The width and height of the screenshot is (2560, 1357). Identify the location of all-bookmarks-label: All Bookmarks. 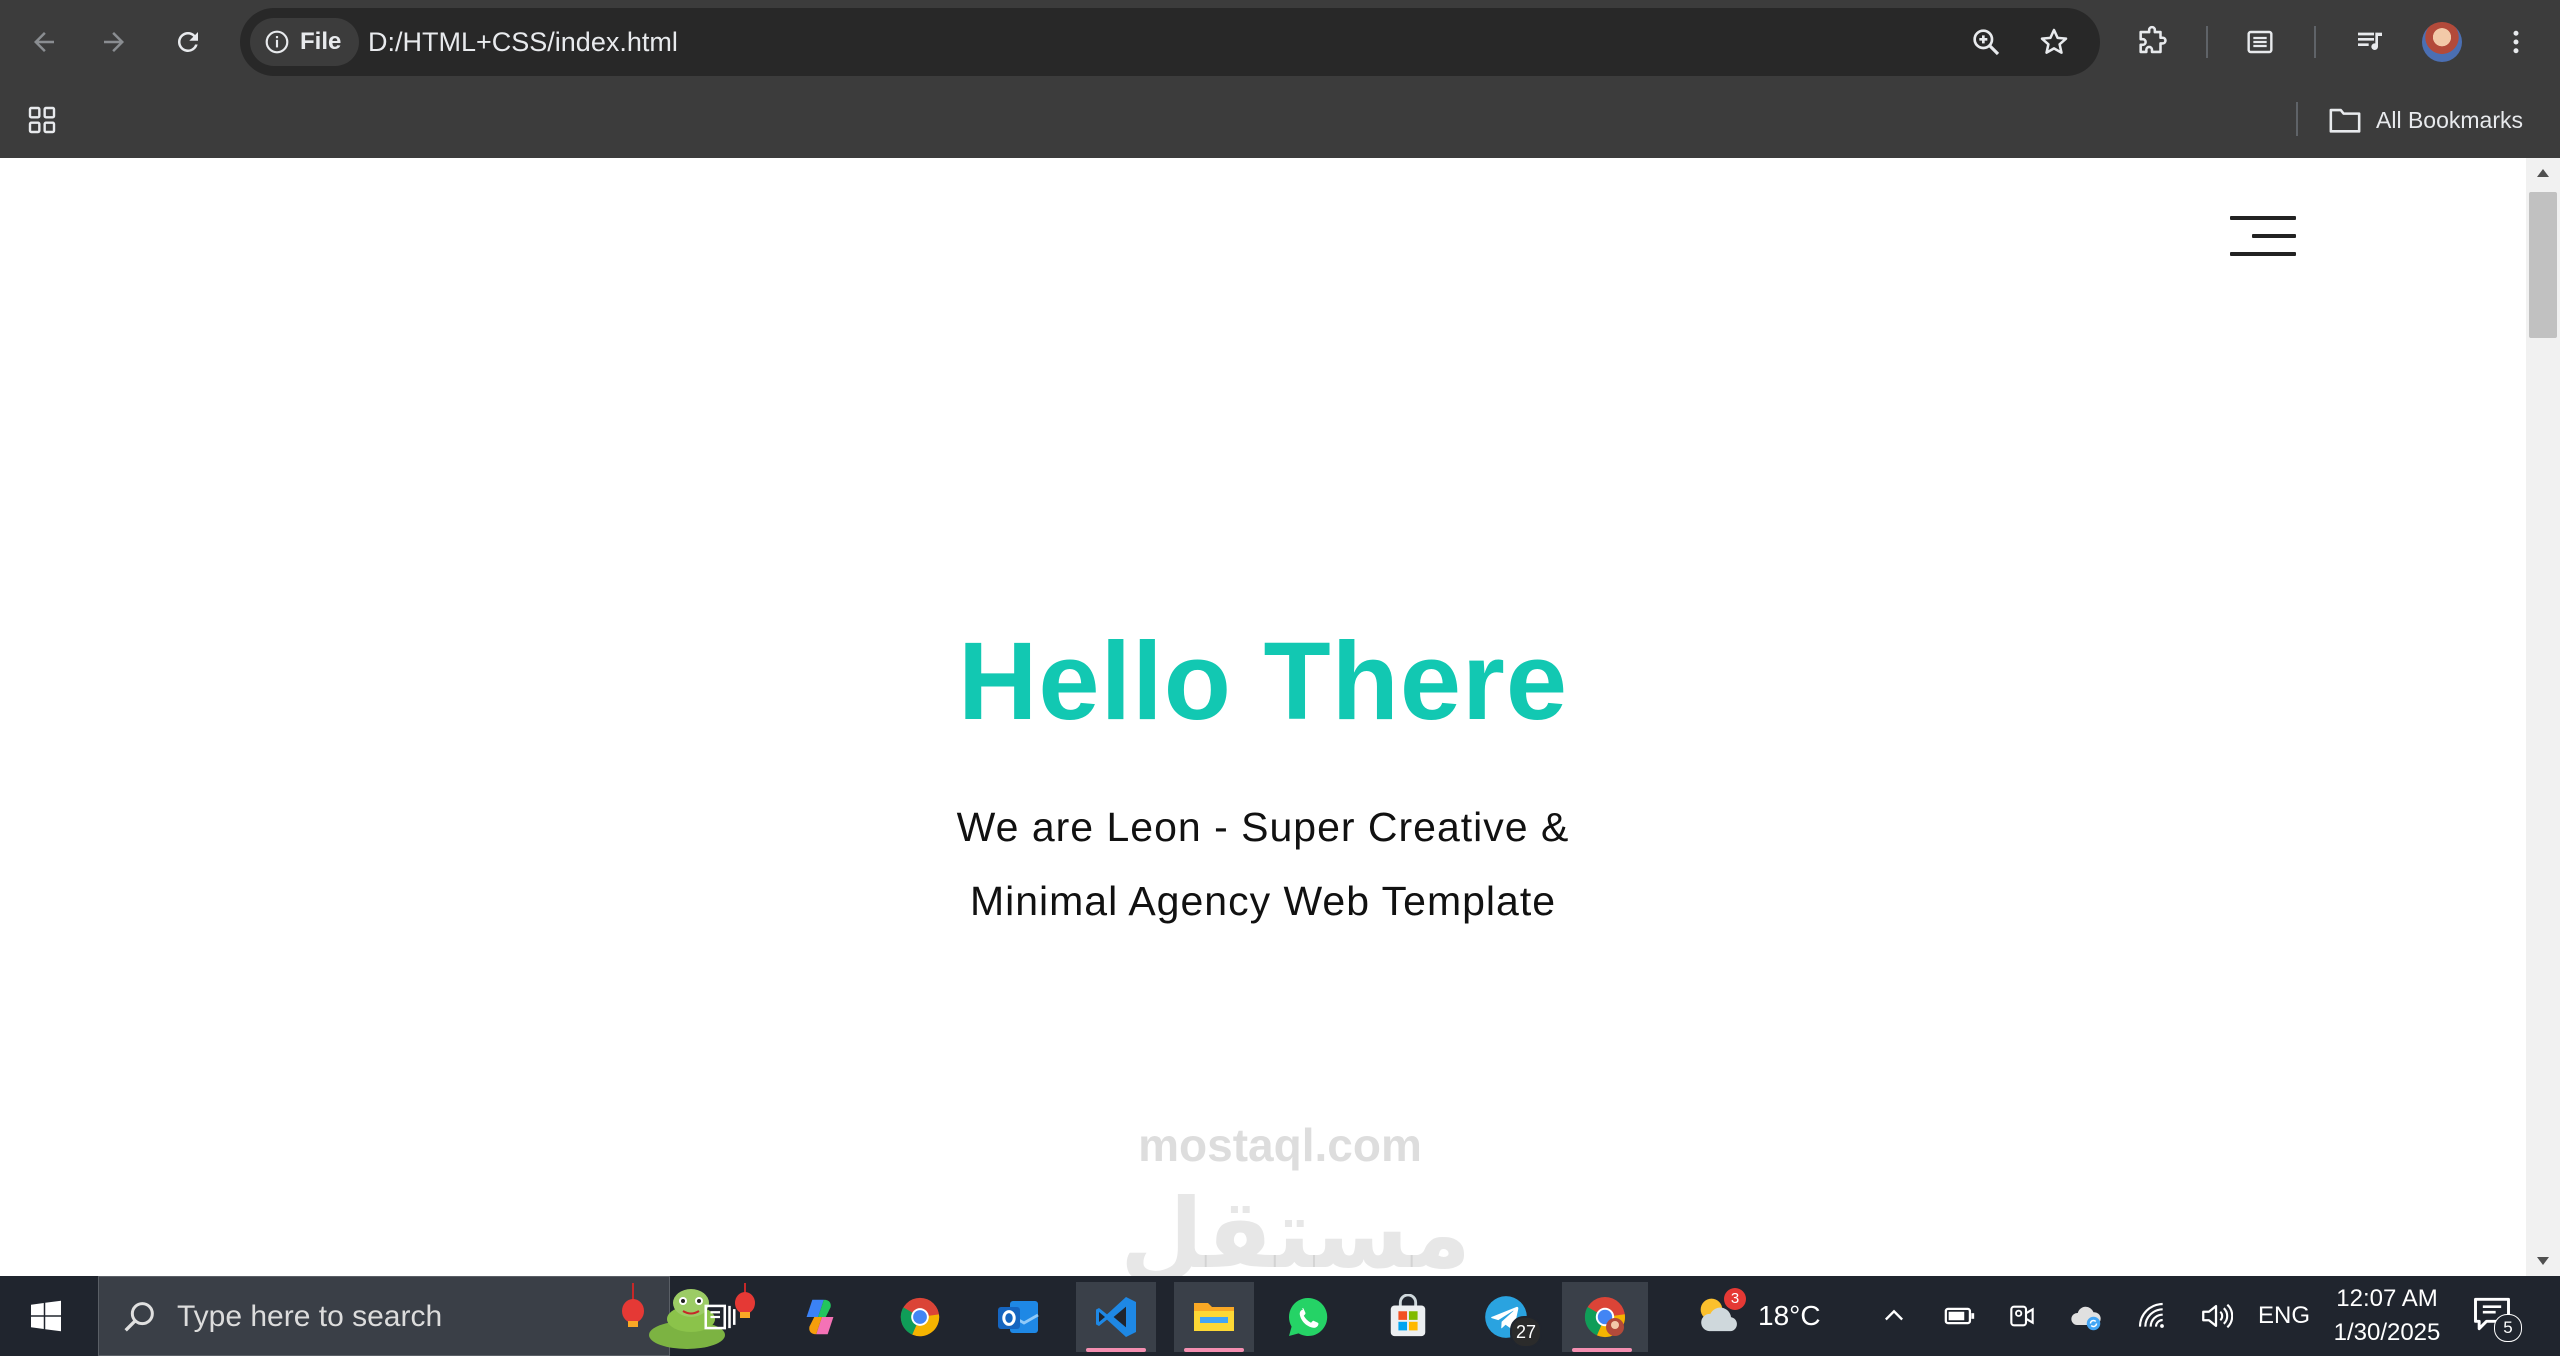
(2449, 119).